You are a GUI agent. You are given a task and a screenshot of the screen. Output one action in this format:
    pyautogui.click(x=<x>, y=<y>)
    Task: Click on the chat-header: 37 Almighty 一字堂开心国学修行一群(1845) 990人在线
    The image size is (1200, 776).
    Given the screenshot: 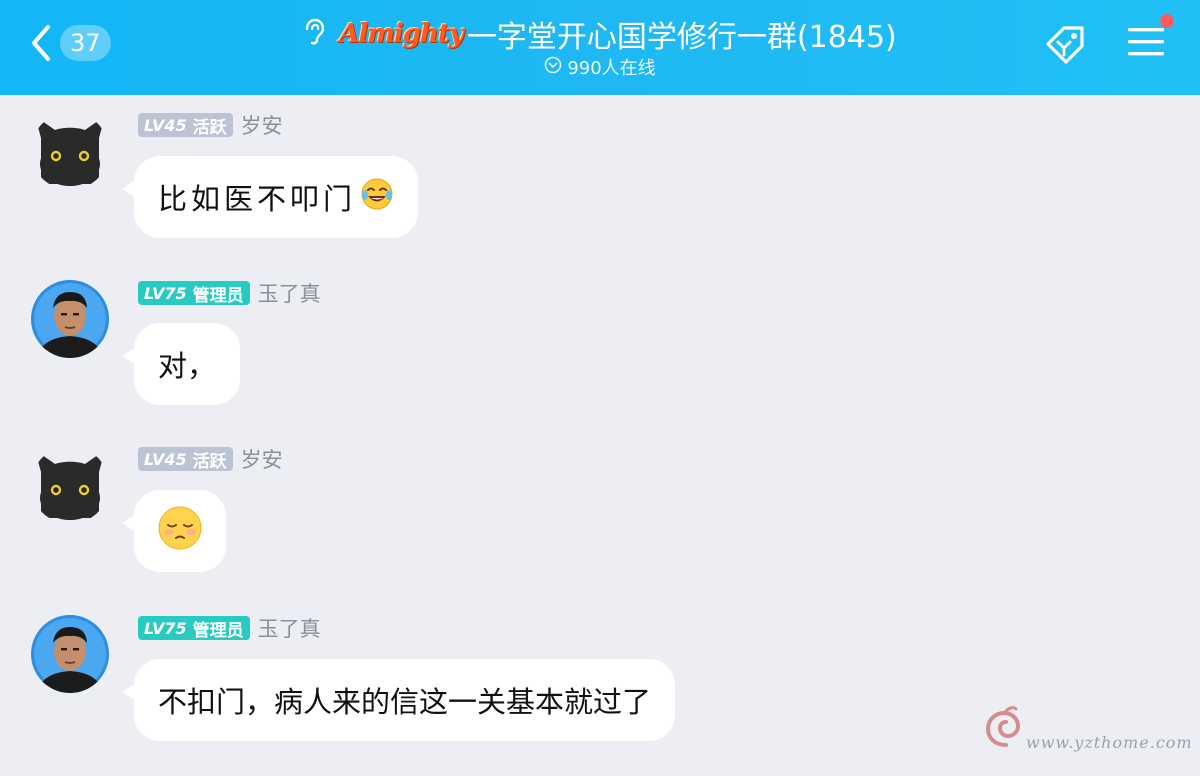 What is the action you would take?
    pyautogui.click(x=600, y=47)
    